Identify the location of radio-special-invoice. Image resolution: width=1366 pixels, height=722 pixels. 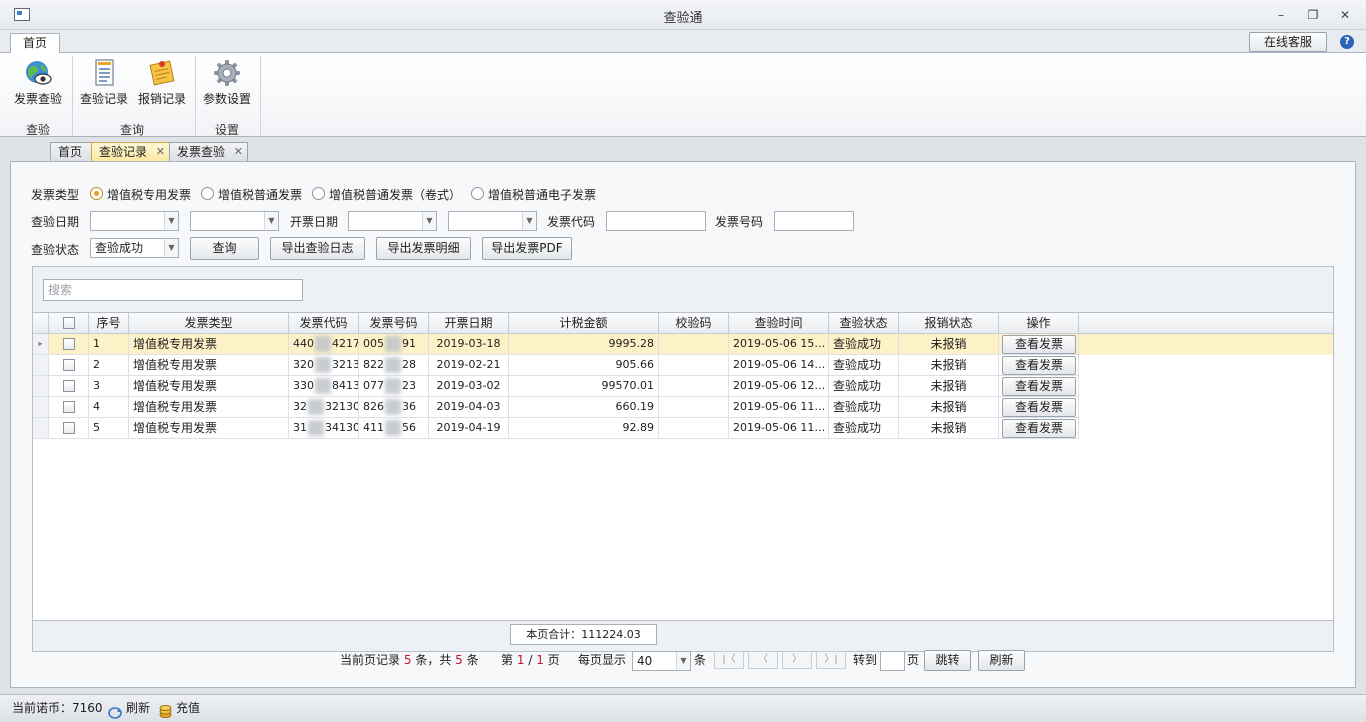
(96, 193).